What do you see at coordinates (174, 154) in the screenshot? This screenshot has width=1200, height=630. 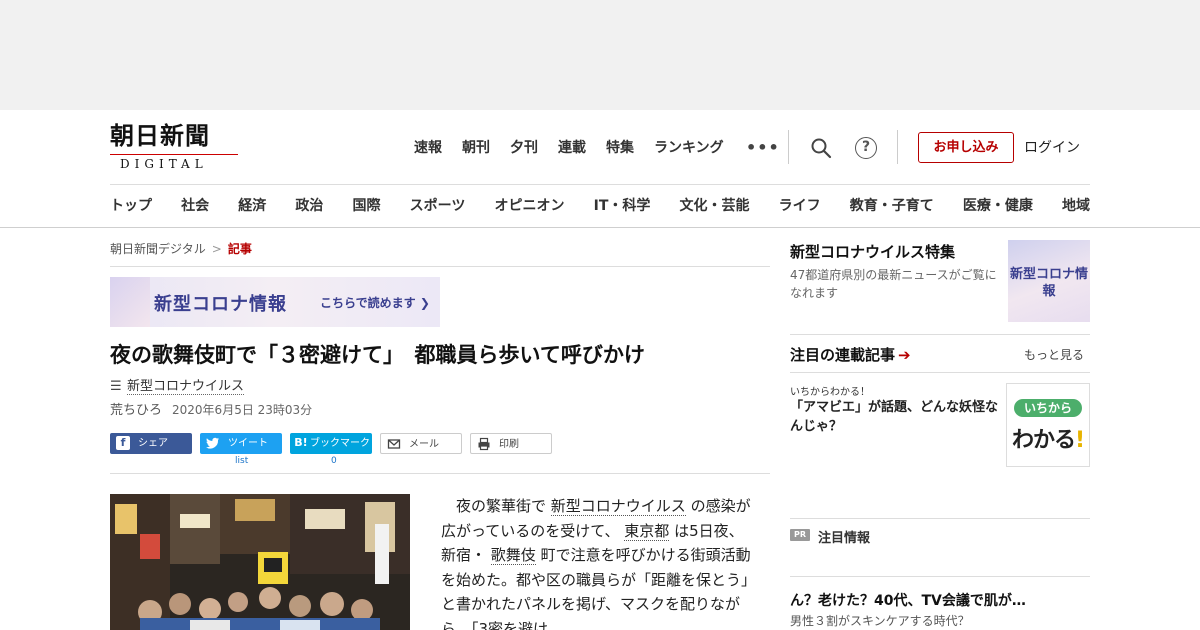 I see `logo-underline` at bounding box center [174, 154].